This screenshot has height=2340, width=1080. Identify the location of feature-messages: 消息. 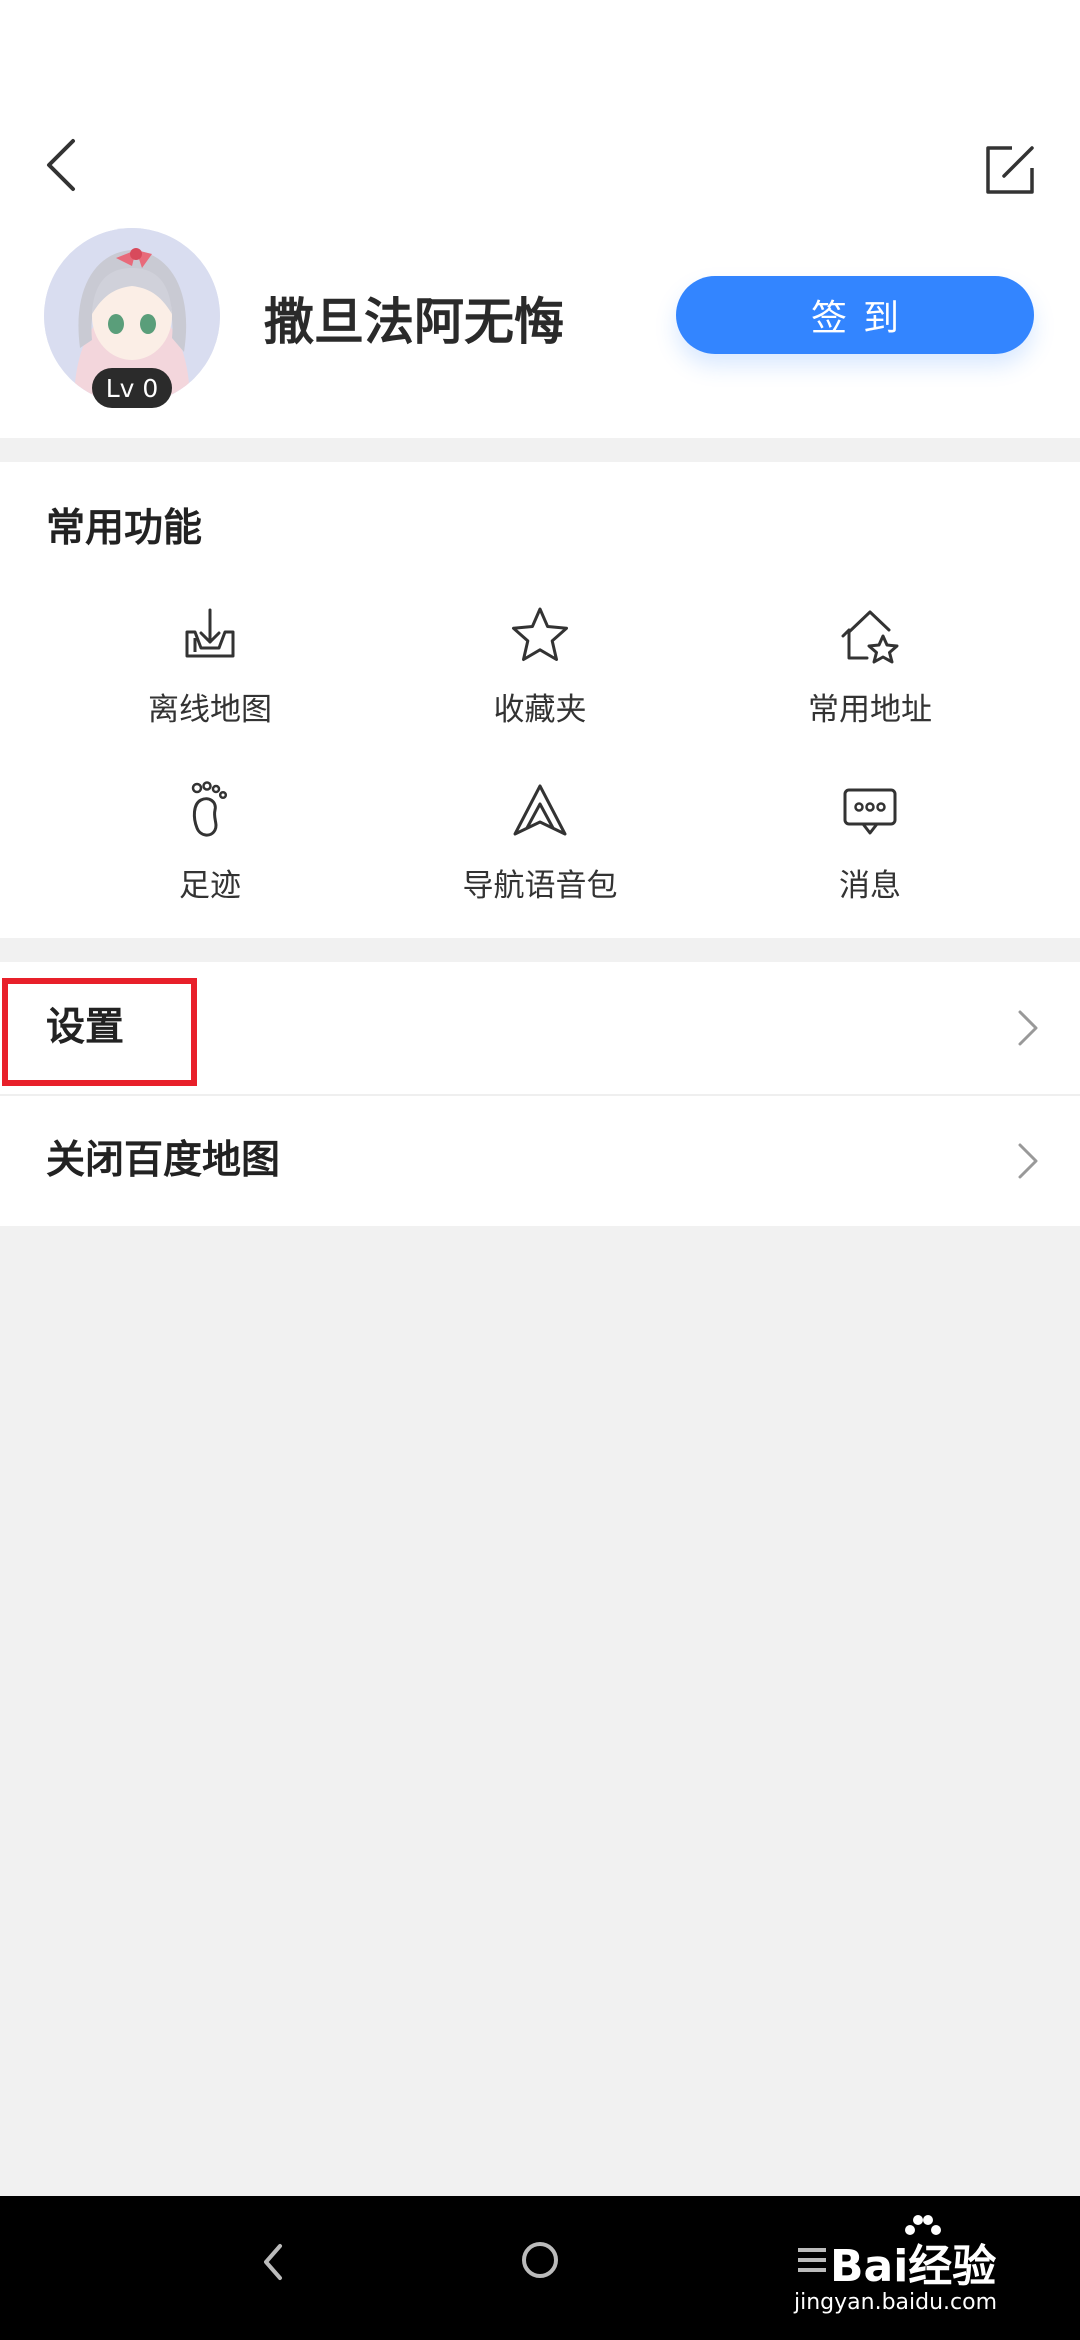
(870, 853).